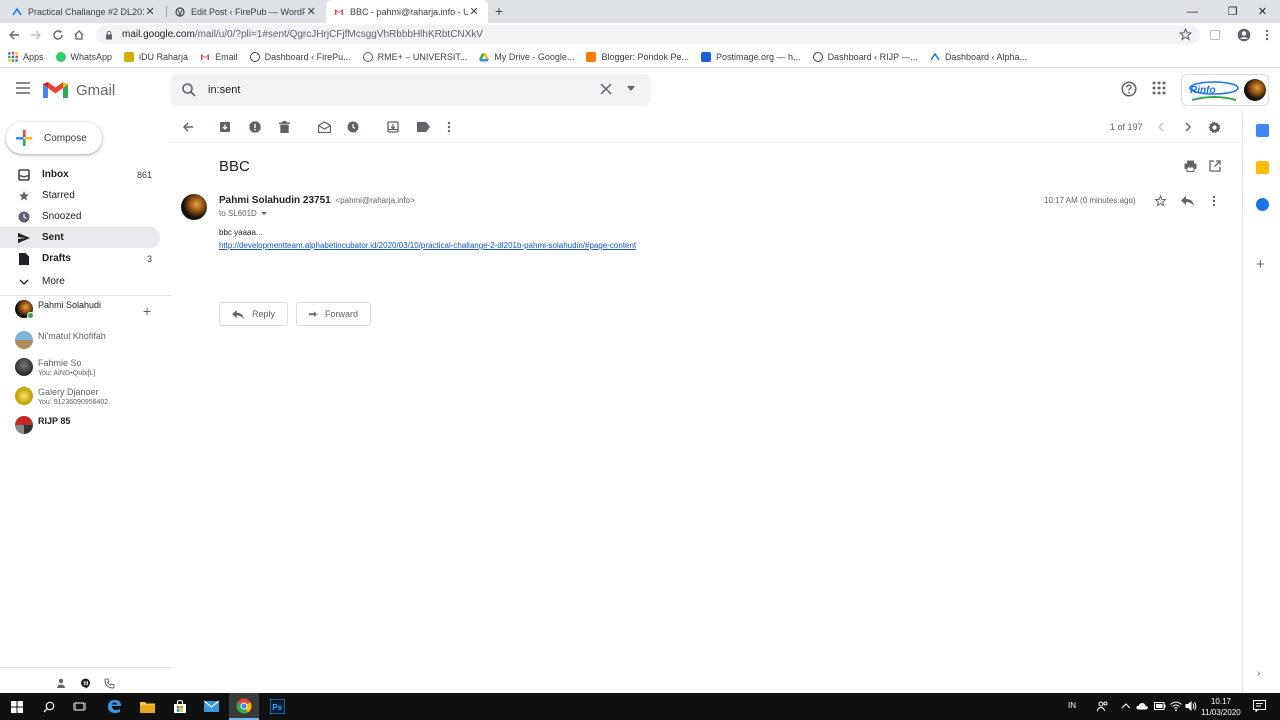  Describe the element at coordinates (23, 88) in the screenshot. I see `main-menu-icon` at that location.